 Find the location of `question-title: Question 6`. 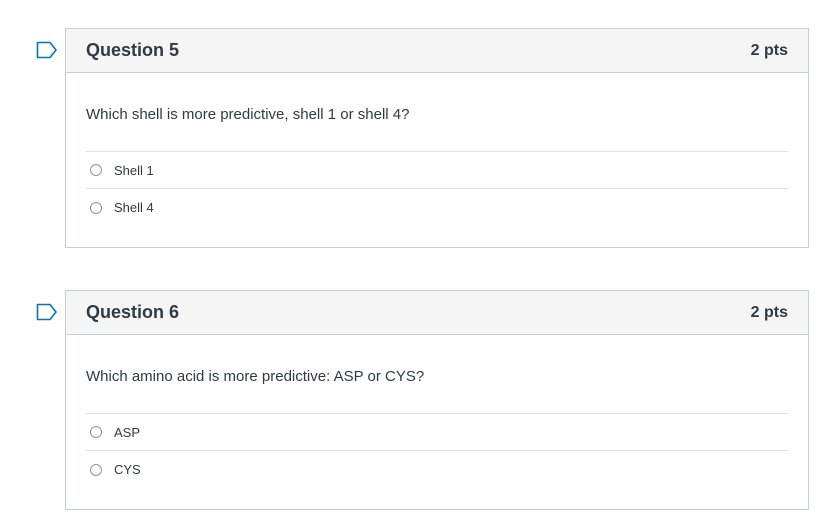

question-title: Question 6 is located at coordinates (133, 312).